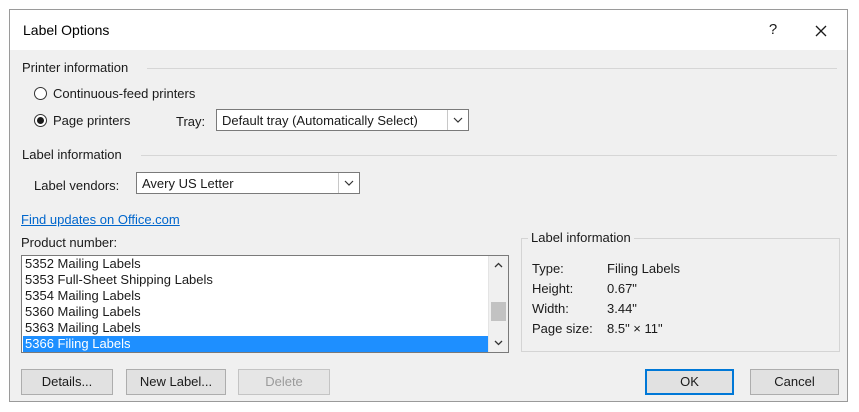 The image size is (859, 412). I want to click on delete-button: Delete, so click(284, 382).